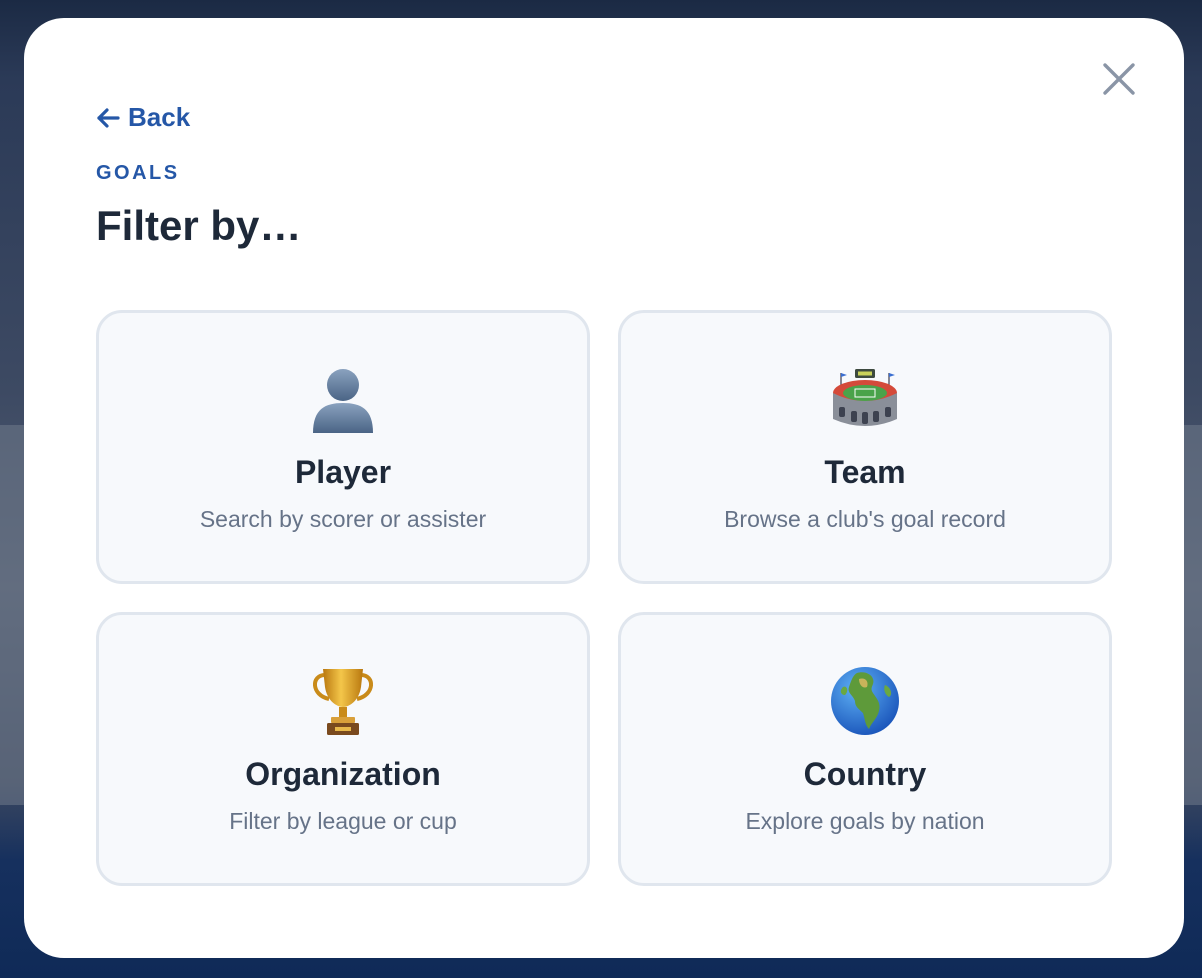 This screenshot has width=1202, height=978. I want to click on option-title: Team, so click(865, 472).